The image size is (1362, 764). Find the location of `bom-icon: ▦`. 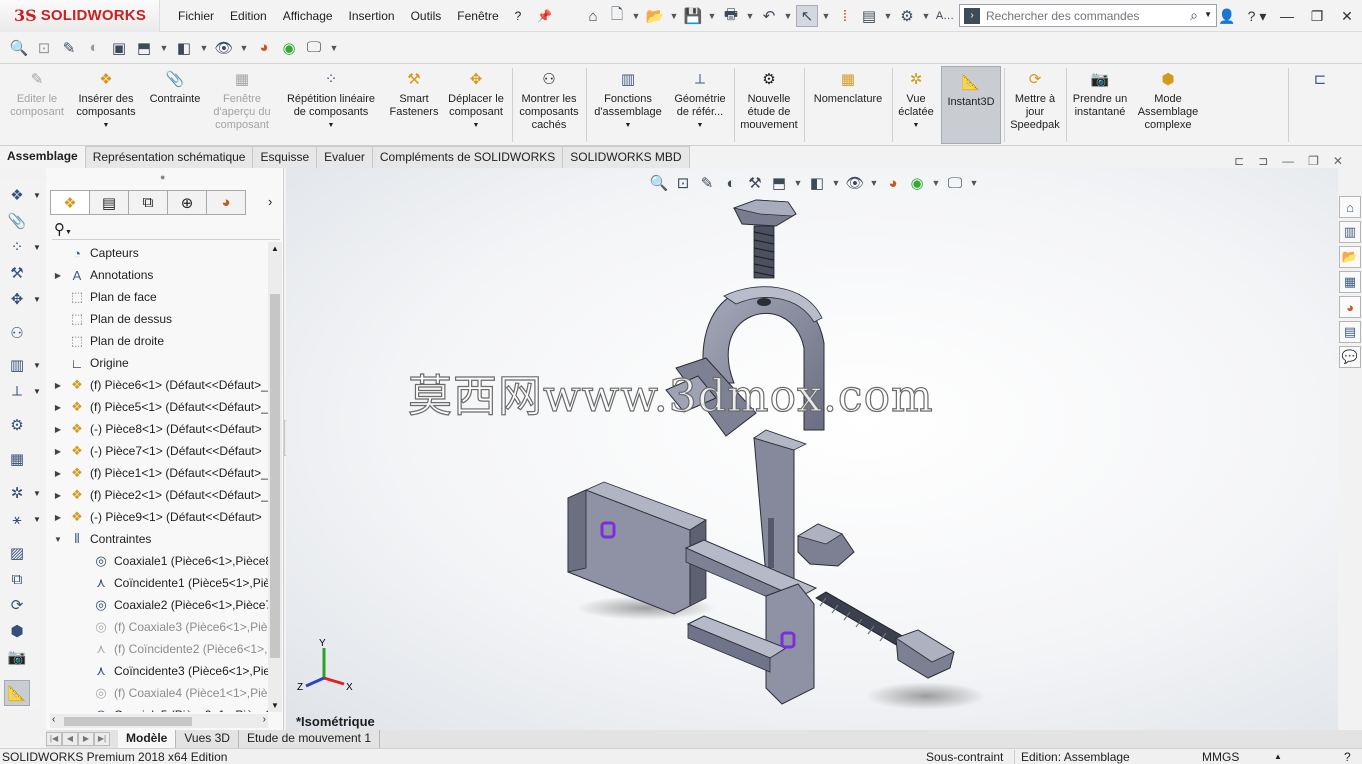

bom-icon: ▦ is located at coordinates (17, 459).